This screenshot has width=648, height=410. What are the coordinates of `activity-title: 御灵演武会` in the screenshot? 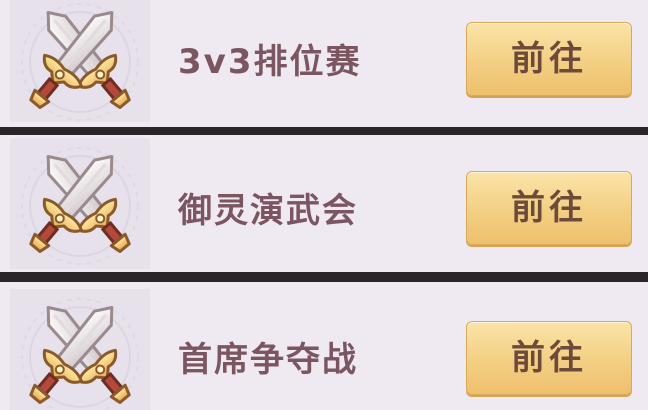 It's located at (268, 211).